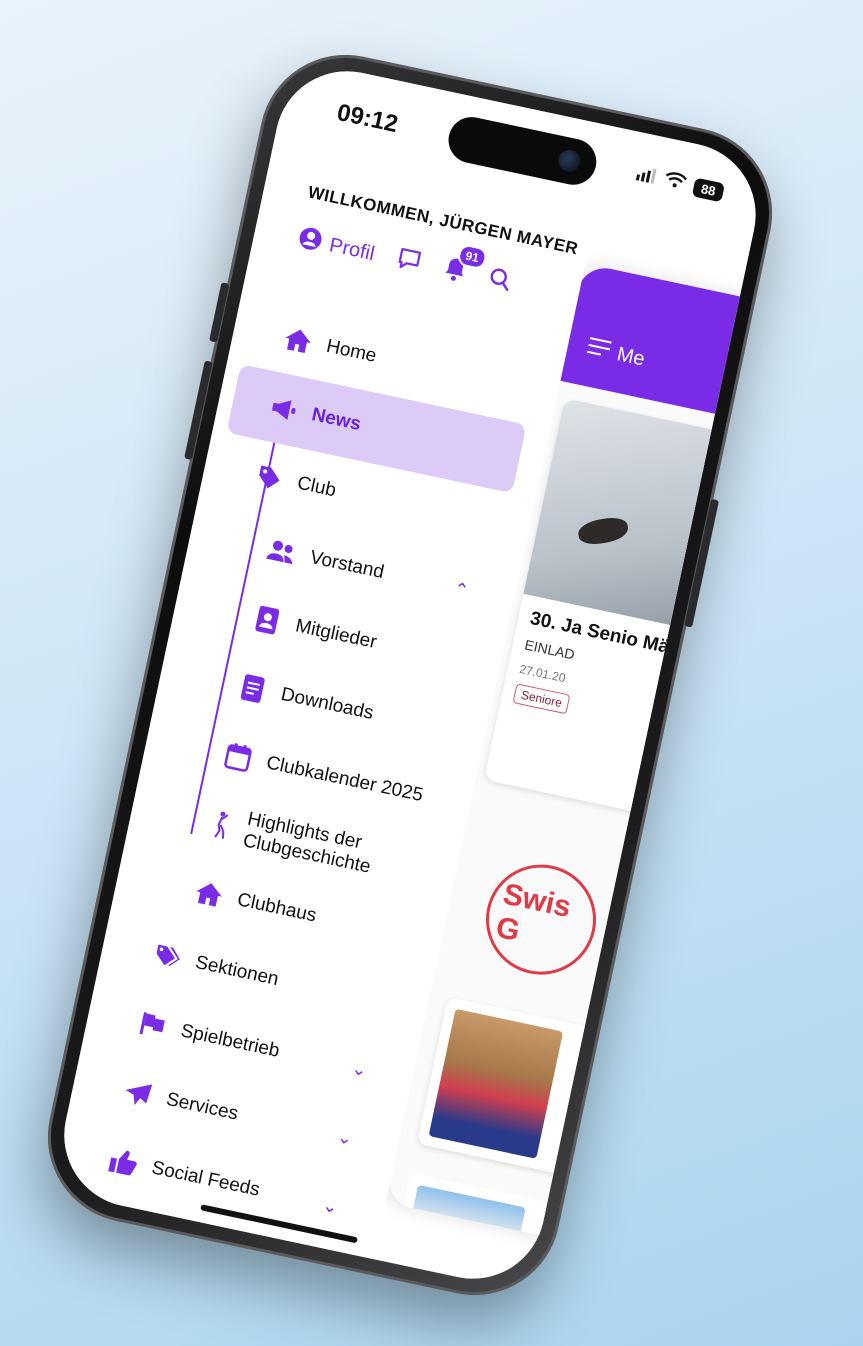 The width and height of the screenshot is (863, 1346). What do you see at coordinates (647, 176) in the screenshot?
I see `signal-icon` at bounding box center [647, 176].